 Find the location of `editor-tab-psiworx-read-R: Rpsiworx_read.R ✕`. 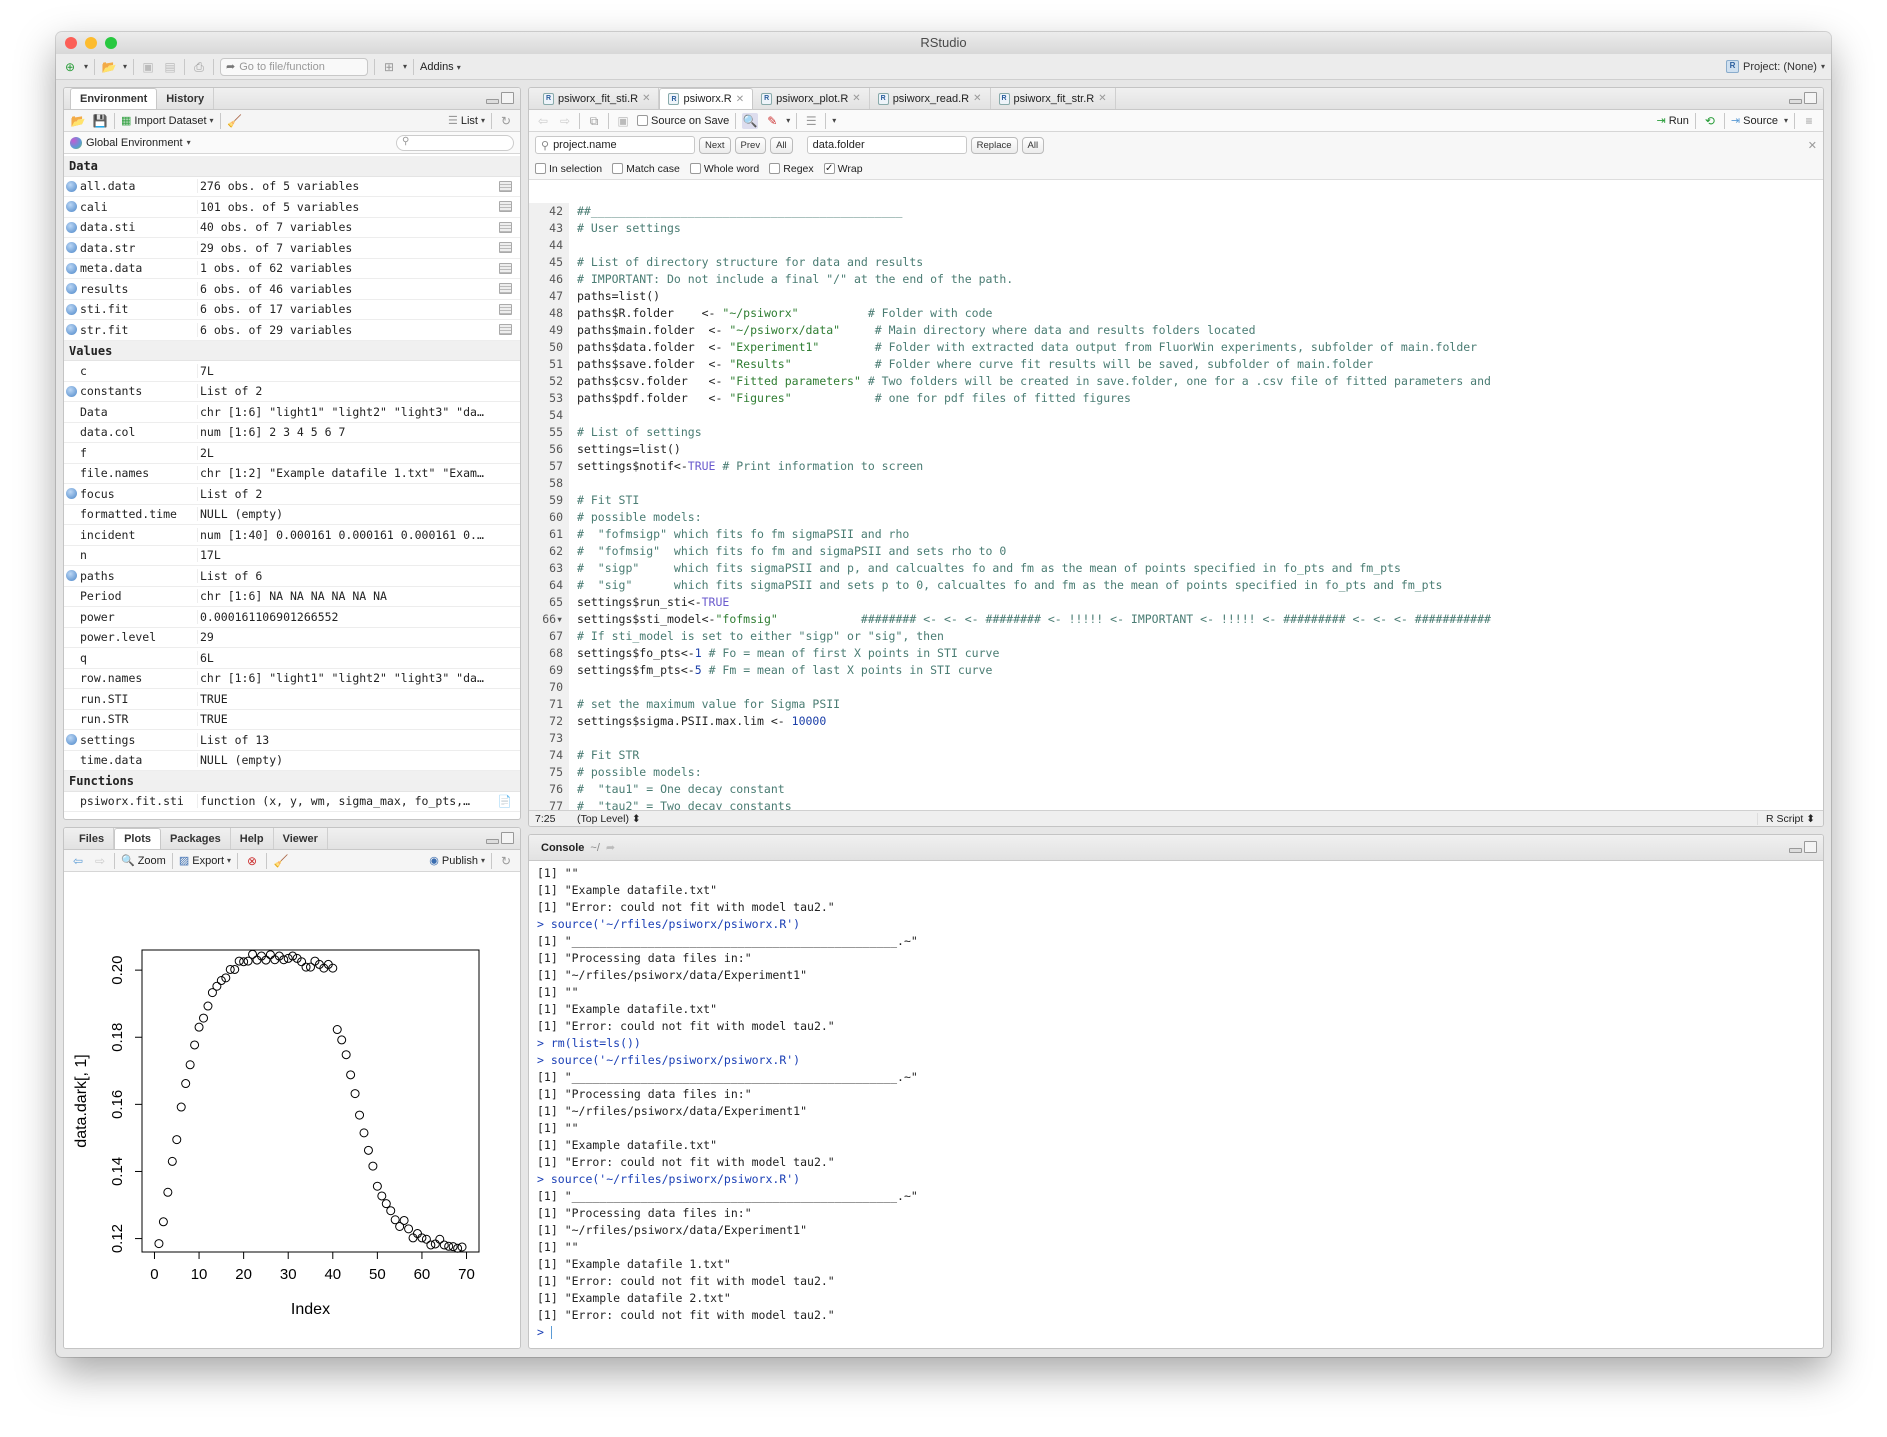

editor-tab-psiworx-read-R: Rpsiworx_read.R ✕ is located at coordinates (930, 98).